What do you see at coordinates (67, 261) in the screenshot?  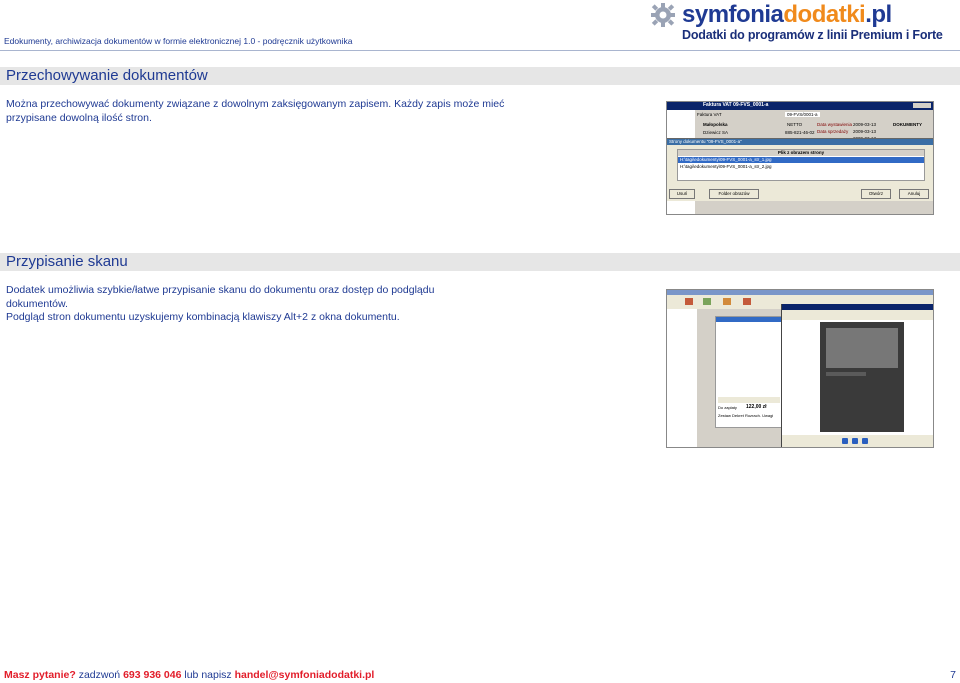 I see `section-title-scan: Przypisanie skanu` at bounding box center [67, 261].